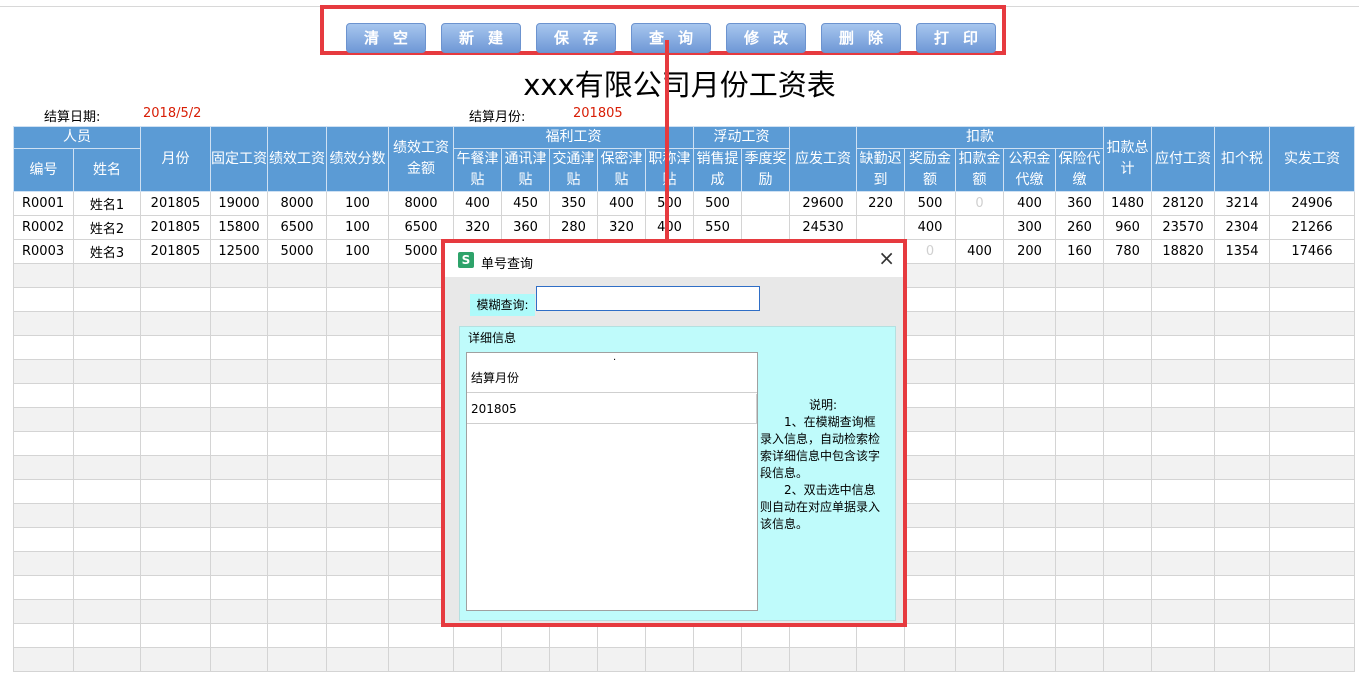  What do you see at coordinates (1183, 251) in the screenshot?
I see `table-cell: 18820` at bounding box center [1183, 251].